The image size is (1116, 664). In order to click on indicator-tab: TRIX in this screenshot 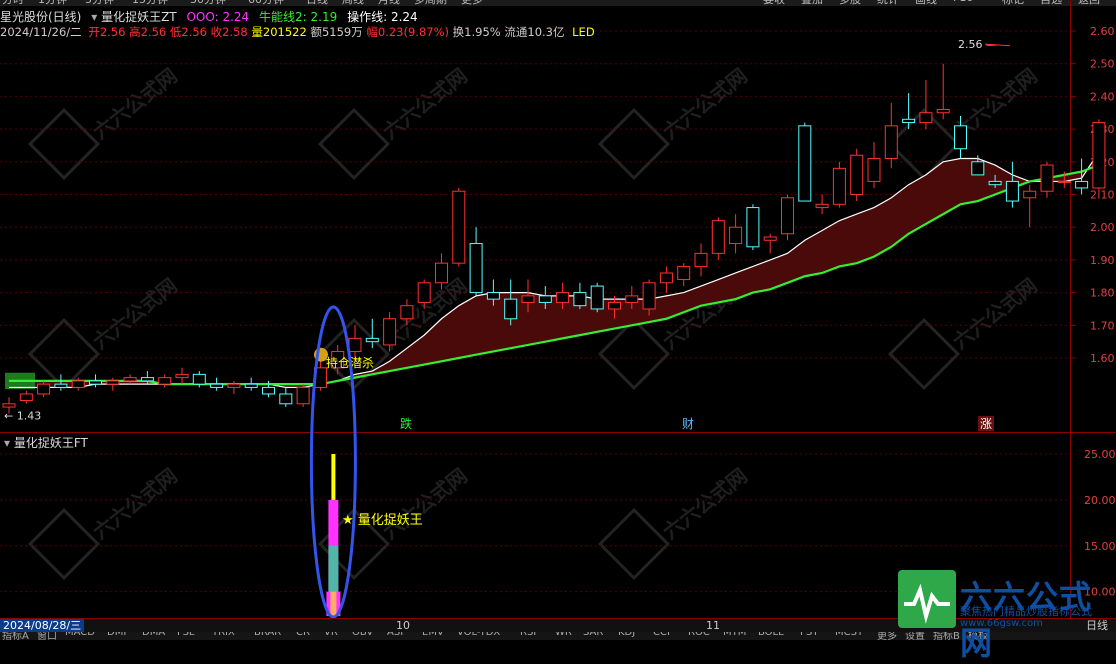, I will do `click(223, 635)`.